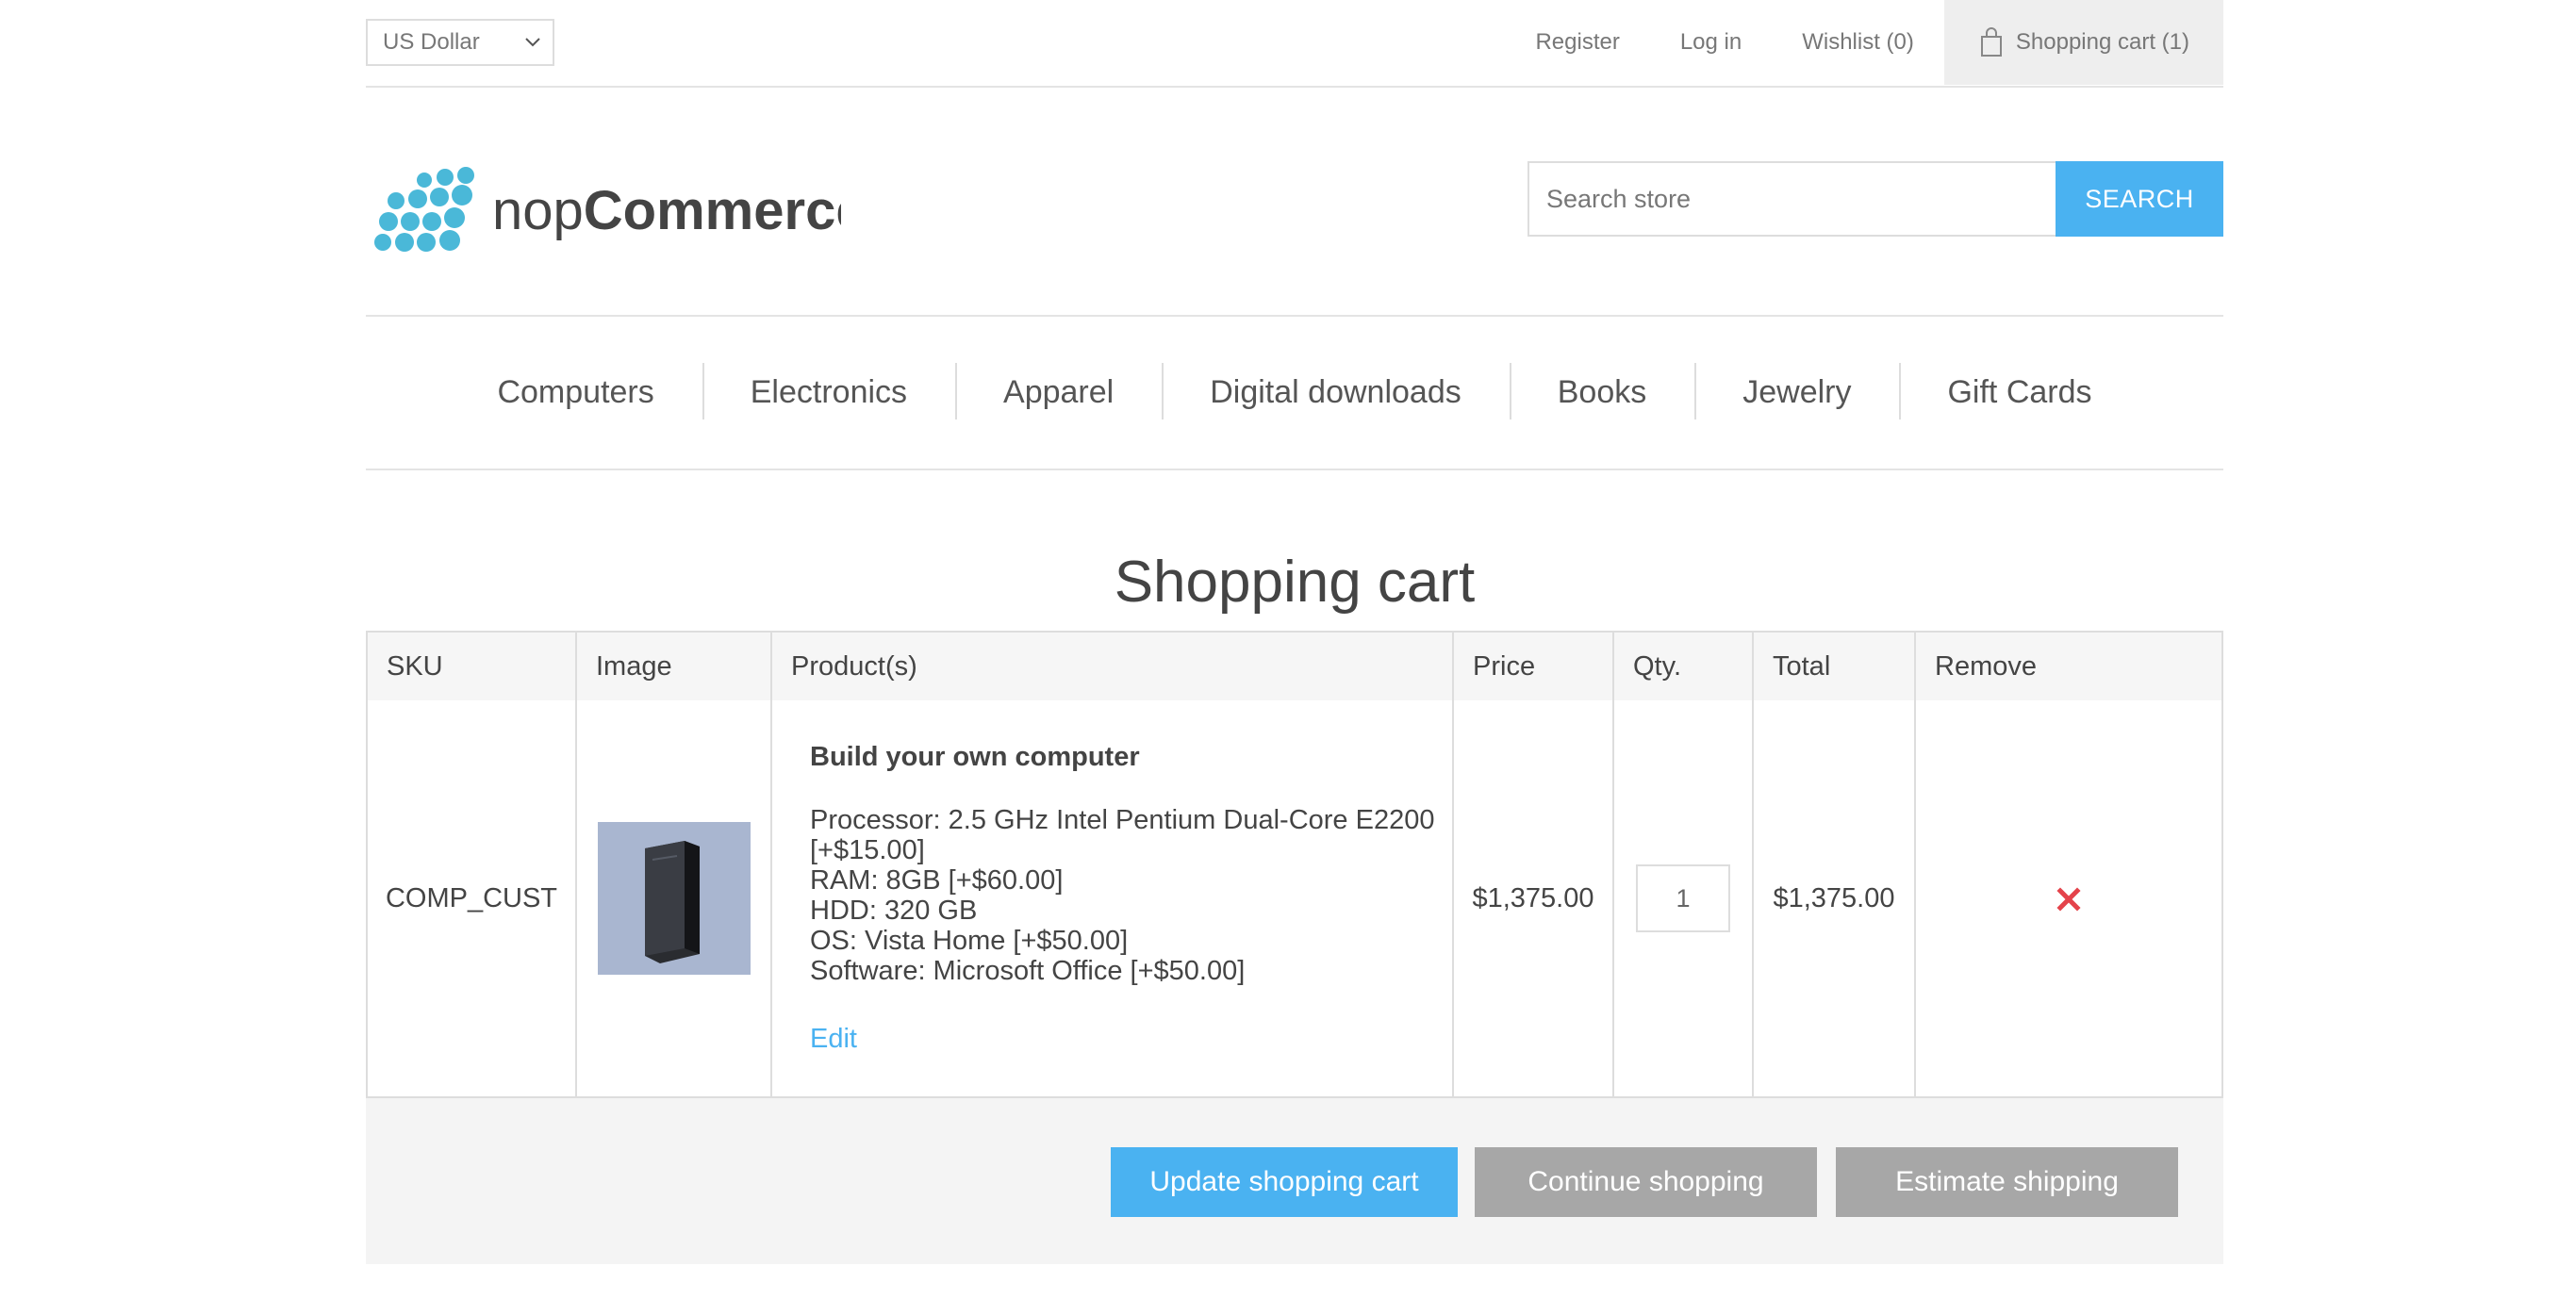  I want to click on search-form: Search store SEARCH, so click(1875, 199).